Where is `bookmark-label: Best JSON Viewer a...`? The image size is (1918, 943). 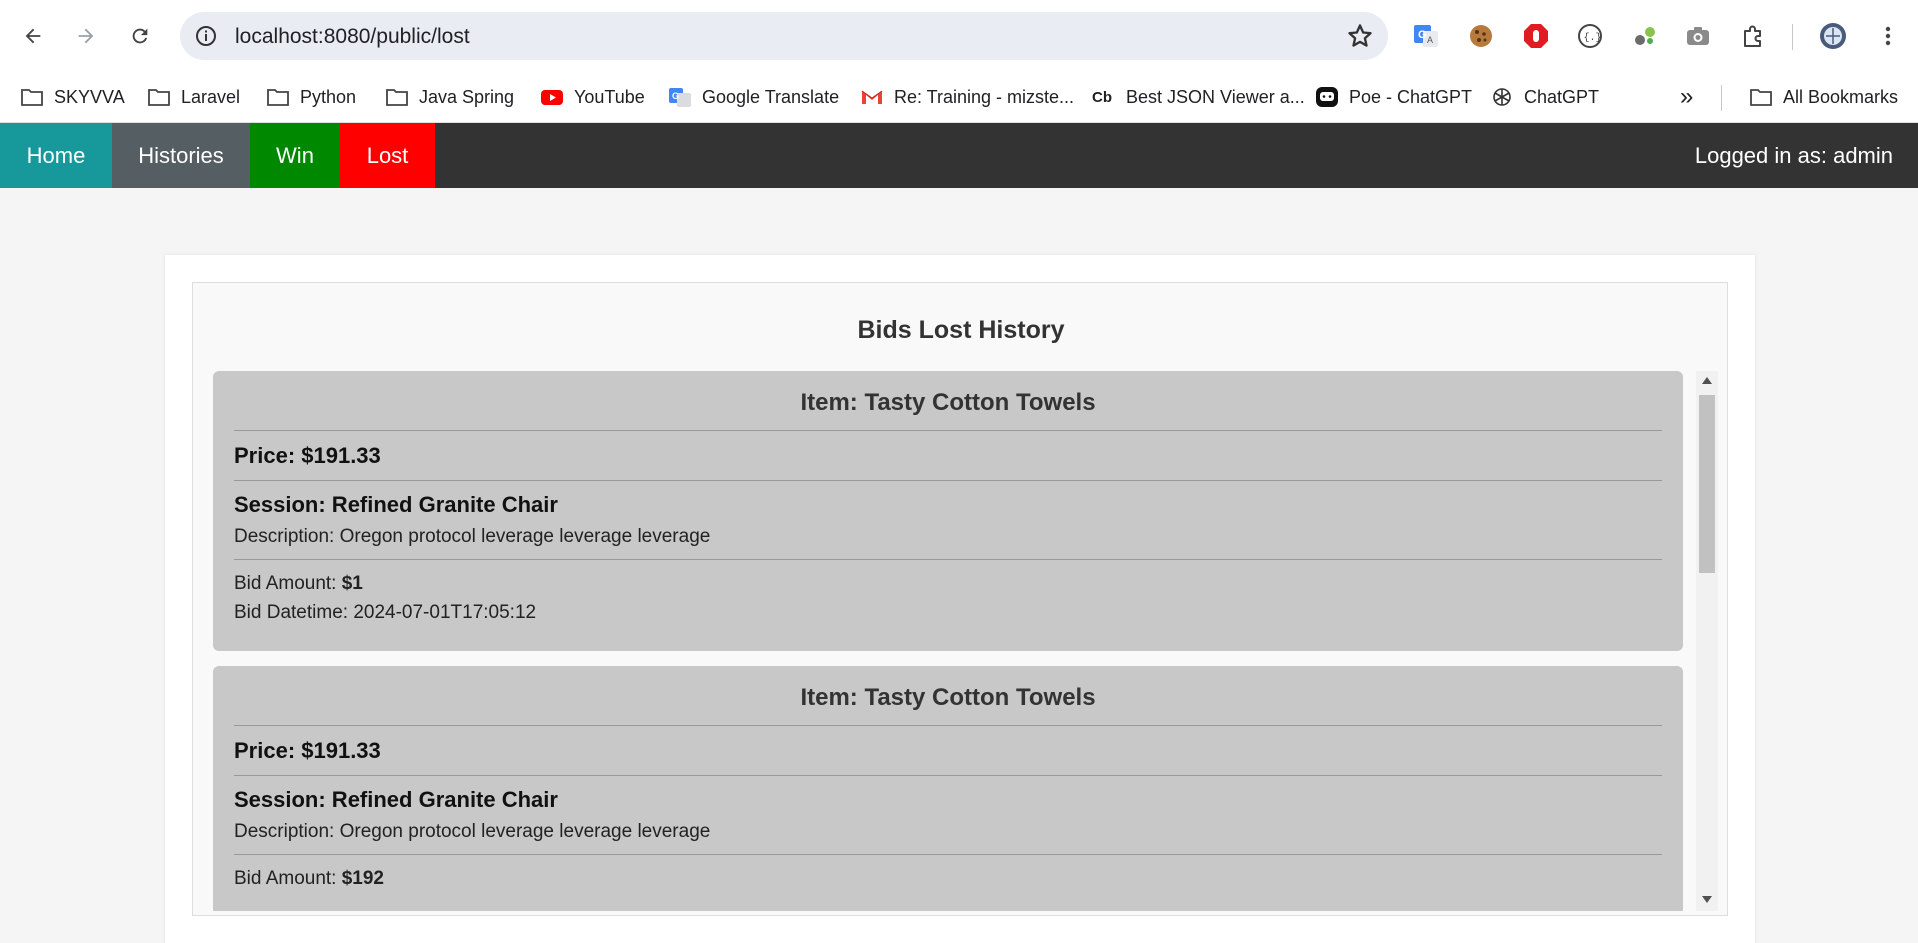 bookmark-label: Best JSON Viewer a... is located at coordinates (1215, 96).